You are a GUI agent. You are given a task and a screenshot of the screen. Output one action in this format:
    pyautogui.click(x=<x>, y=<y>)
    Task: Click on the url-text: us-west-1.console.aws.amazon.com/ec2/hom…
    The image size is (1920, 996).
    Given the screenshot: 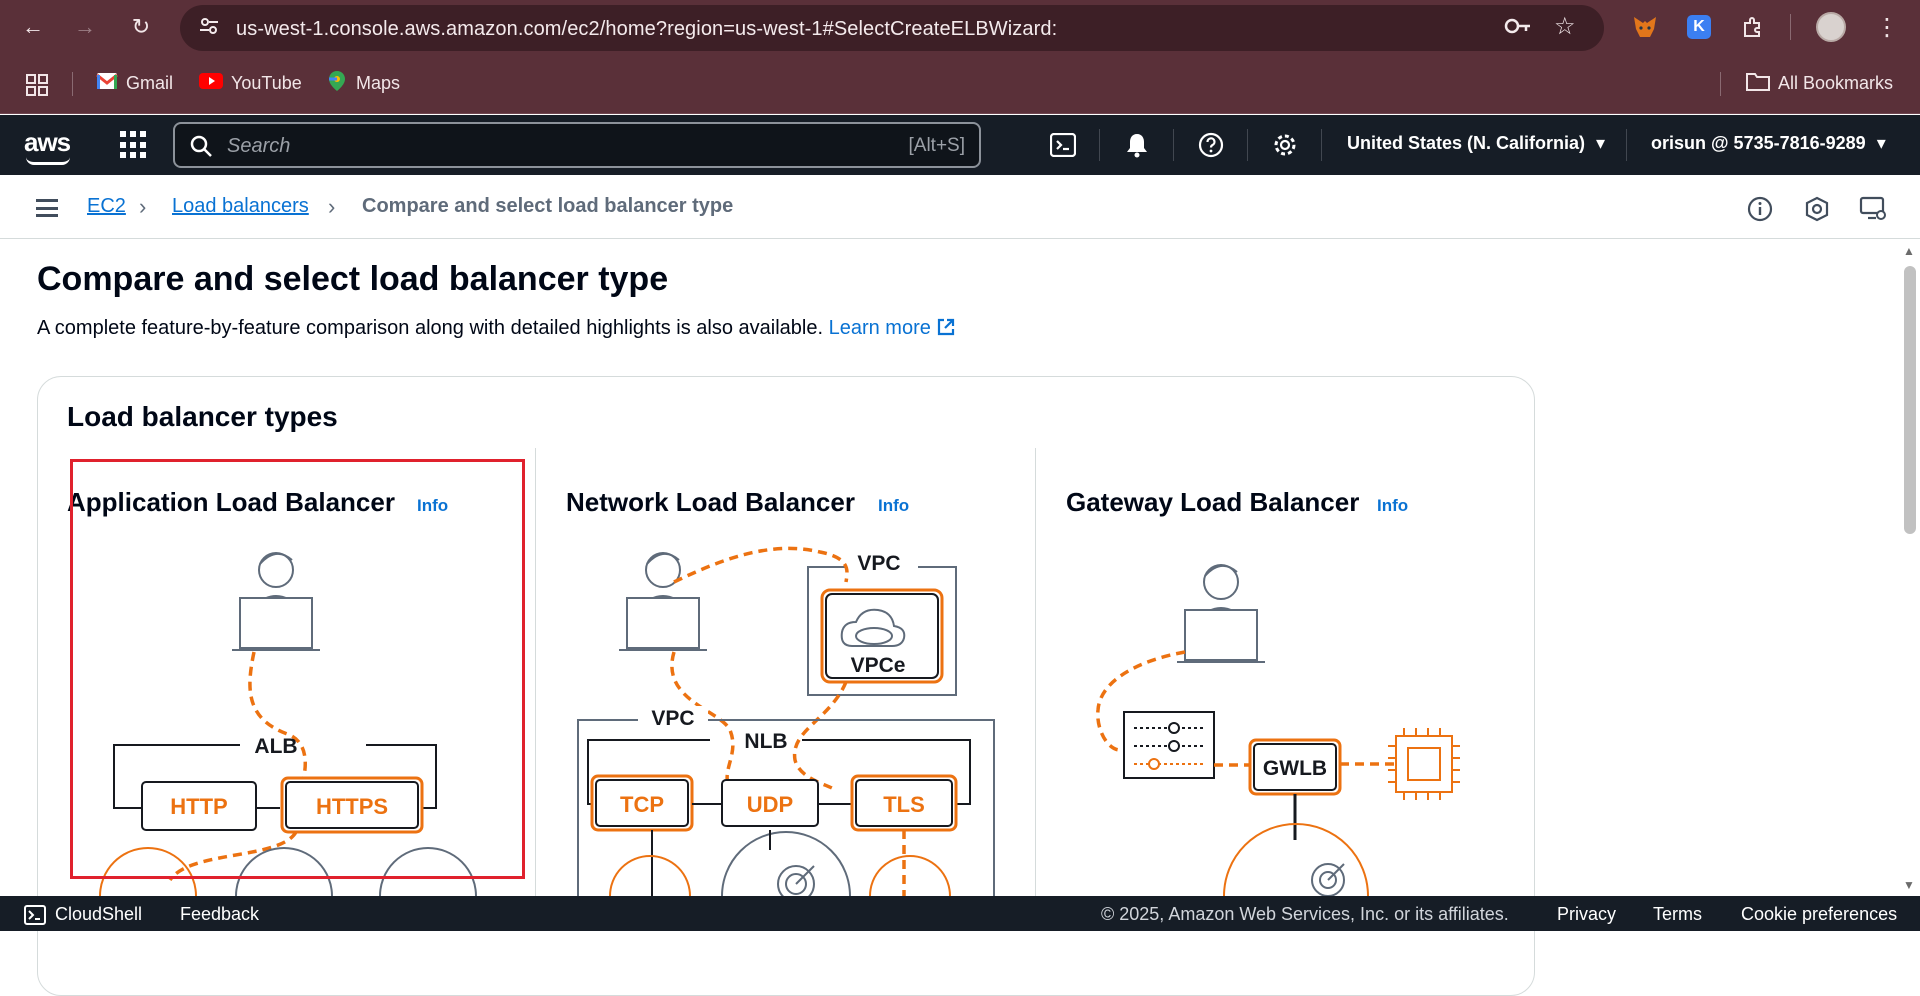 What is the action you would take?
    pyautogui.click(x=647, y=29)
    